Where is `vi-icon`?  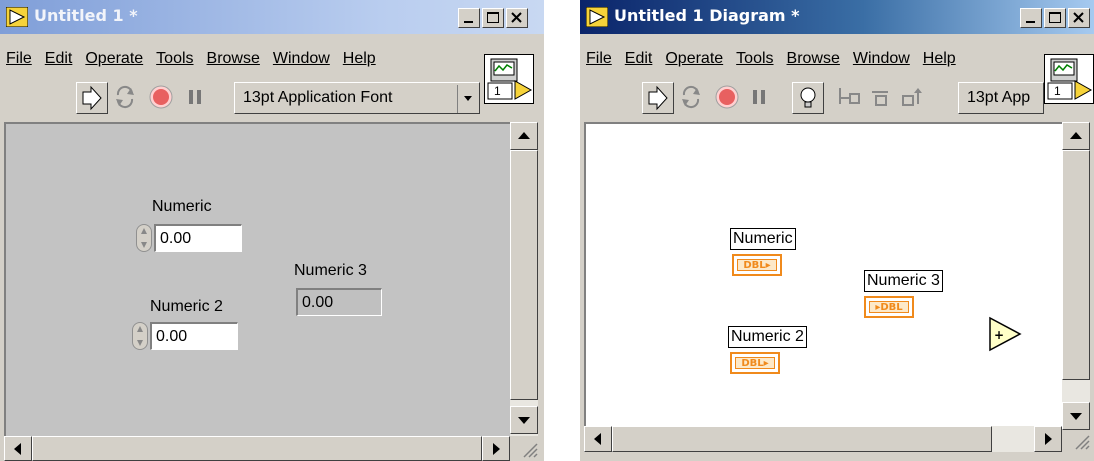 vi-icon is located at coordinates (510, 79).